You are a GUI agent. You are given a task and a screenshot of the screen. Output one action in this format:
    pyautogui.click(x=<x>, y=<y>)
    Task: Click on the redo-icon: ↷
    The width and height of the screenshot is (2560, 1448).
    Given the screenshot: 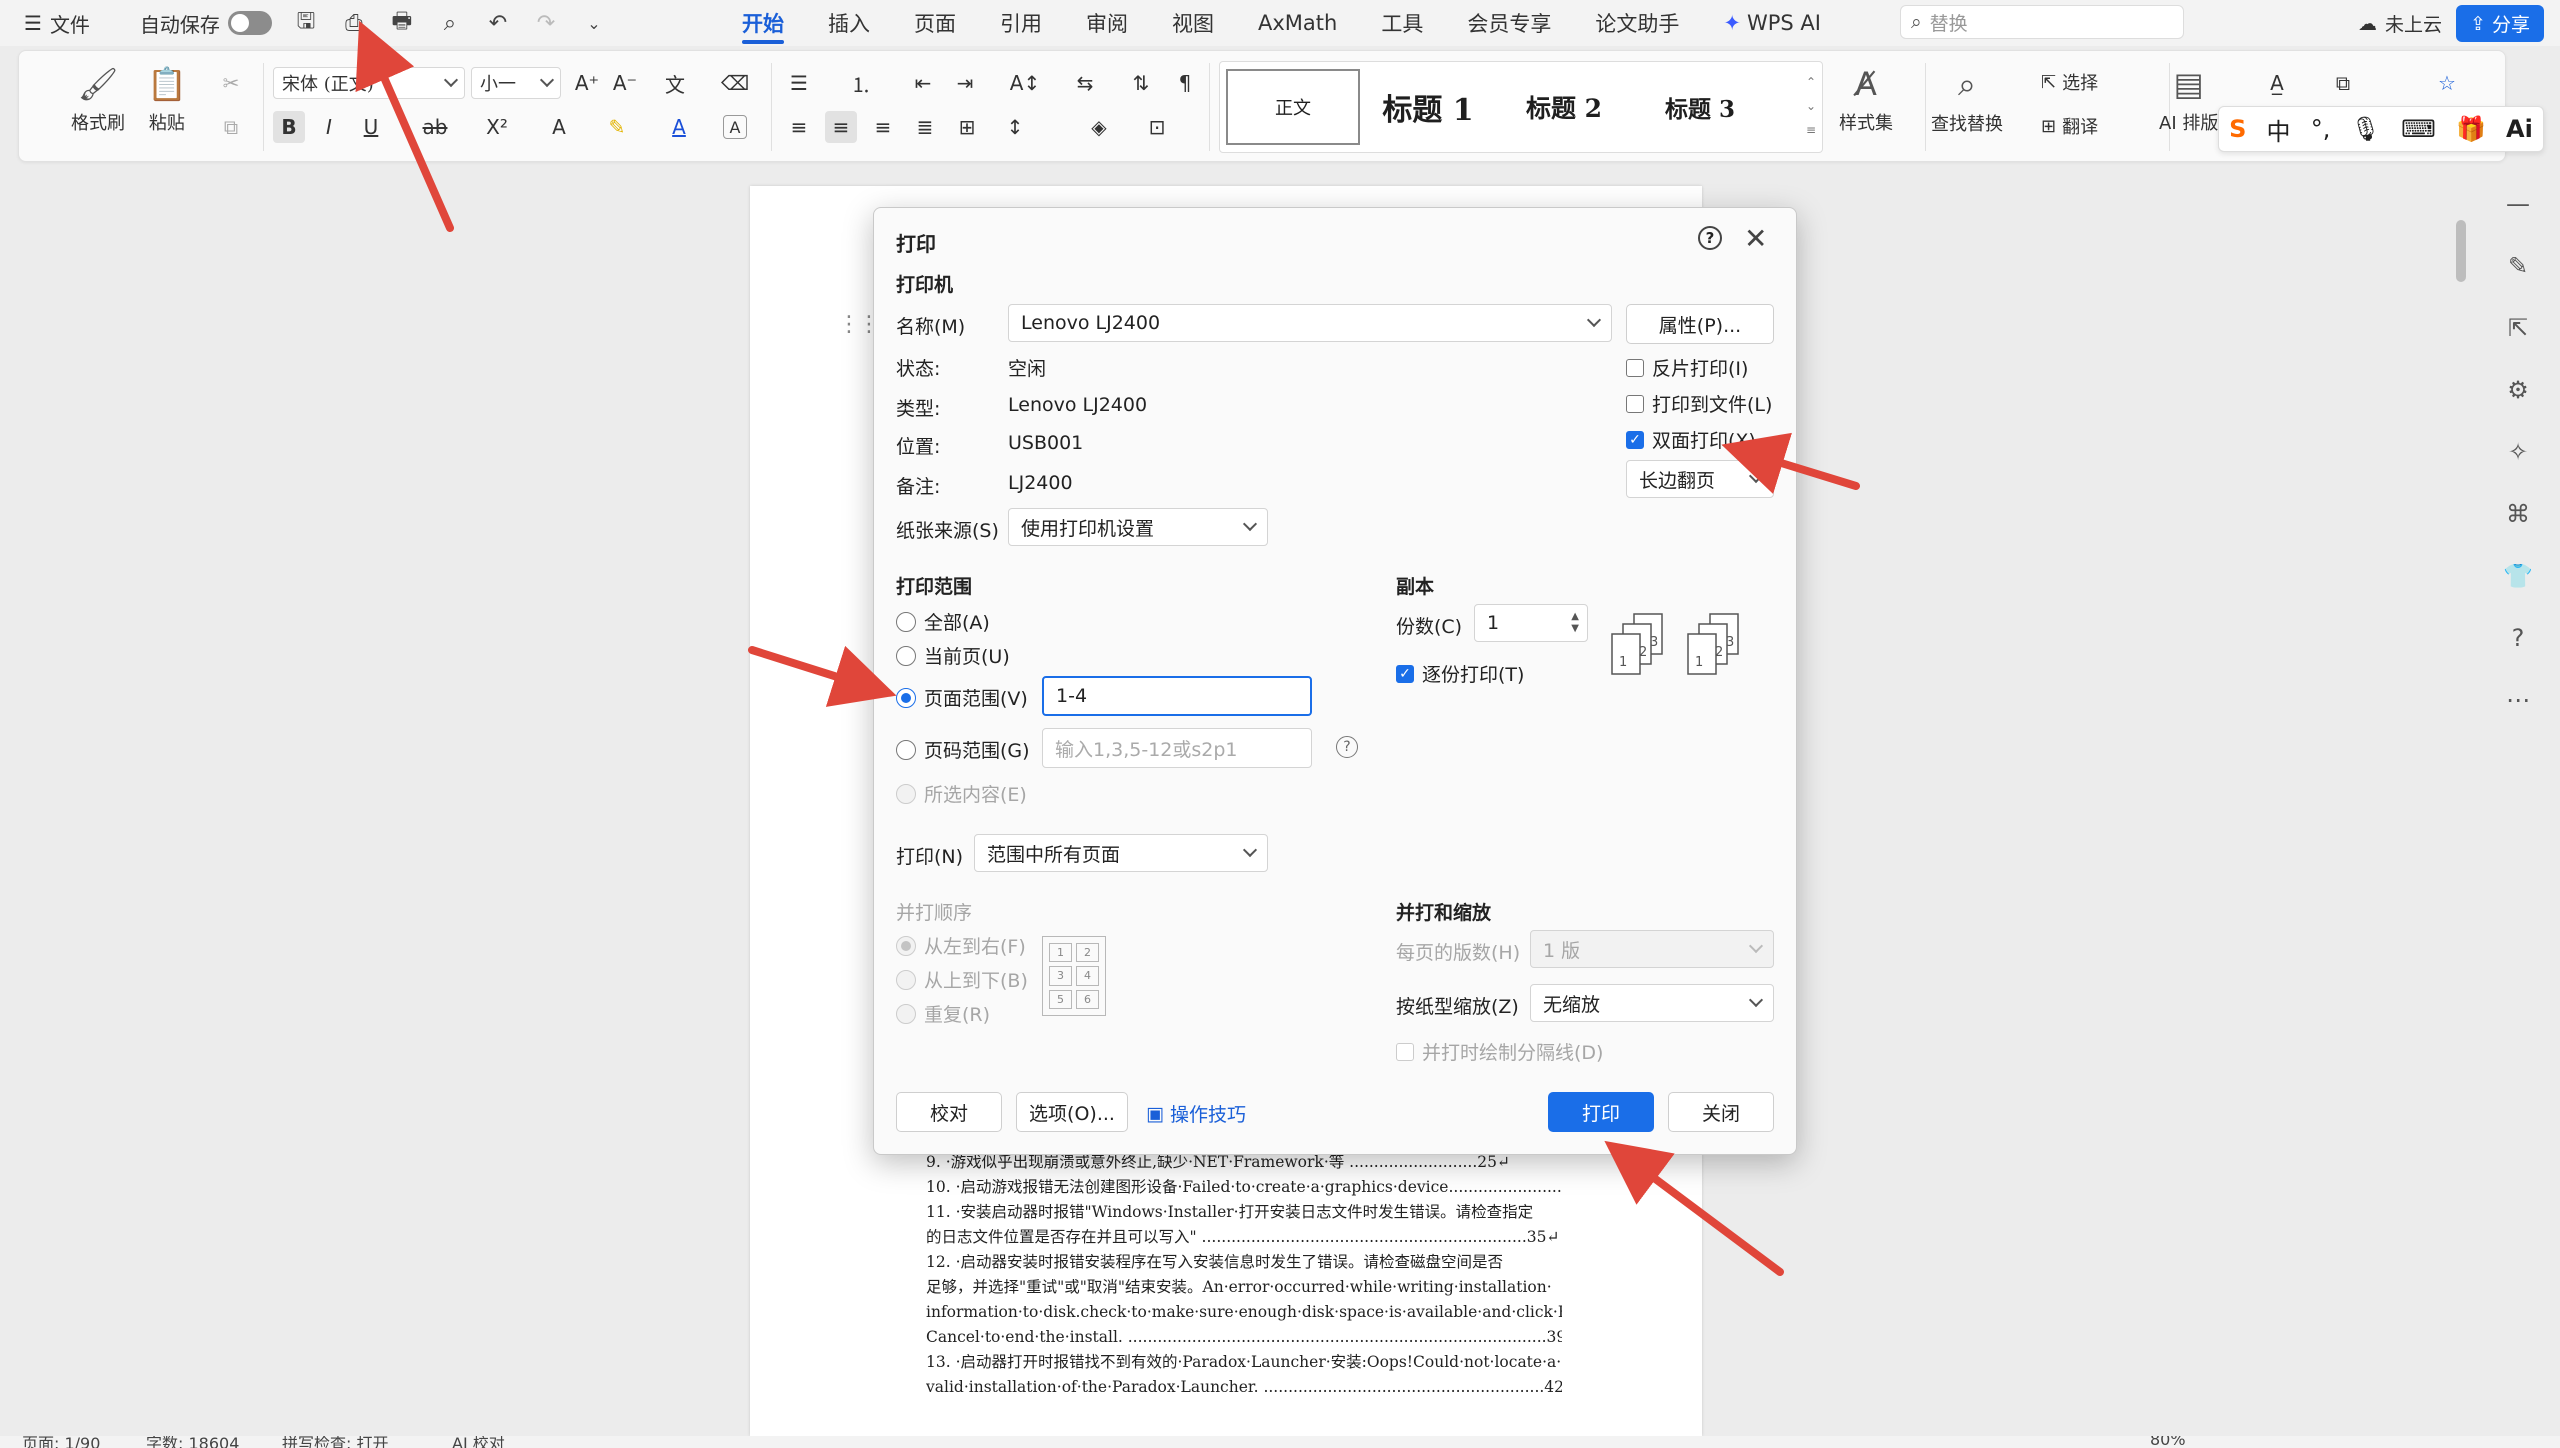 What is the action you would take?
    pyautogui.click(x=546, y=23)
    